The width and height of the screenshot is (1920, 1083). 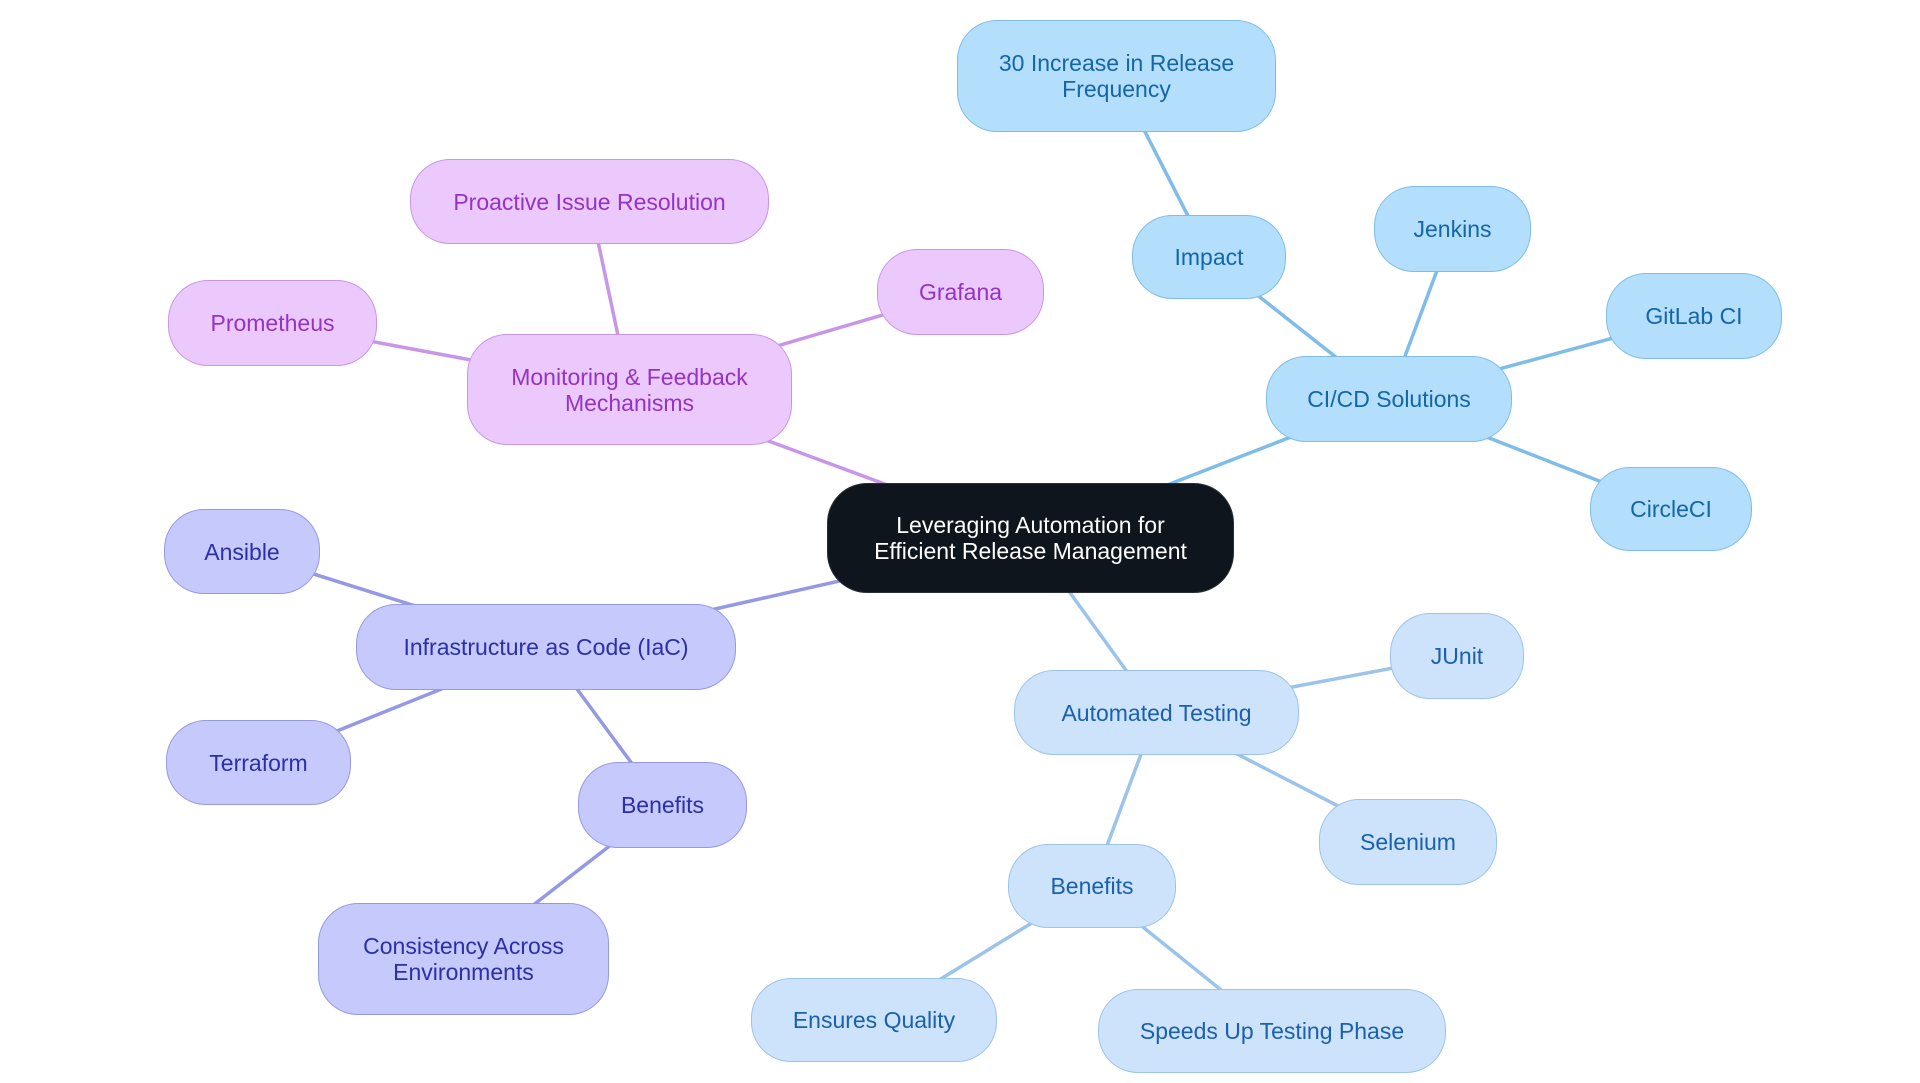 I want to click on node-label: Impact, so click(x=1209, y=257).